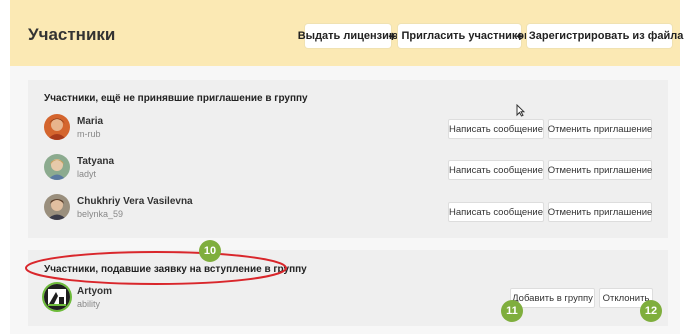 Image resolution: width=690 pixels, height=334 pixels. I want to click on highlight-ellipse, so click(156, 268).